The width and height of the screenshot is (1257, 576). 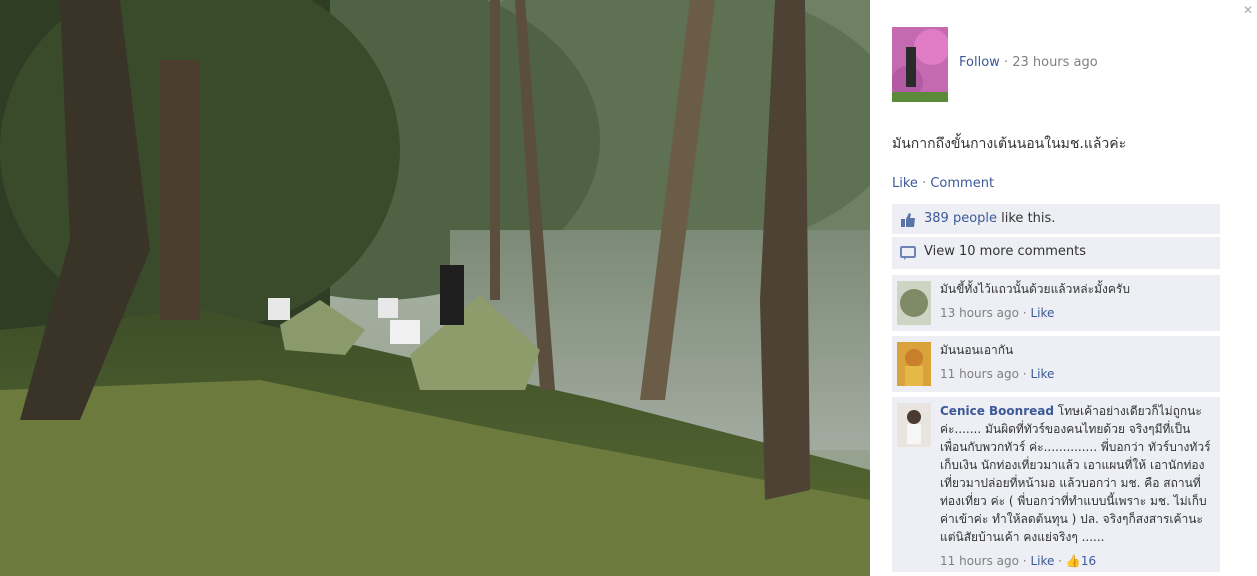 I want to click on post-meta: Follow · 23 hours ago, so click(x=1028, y=62).